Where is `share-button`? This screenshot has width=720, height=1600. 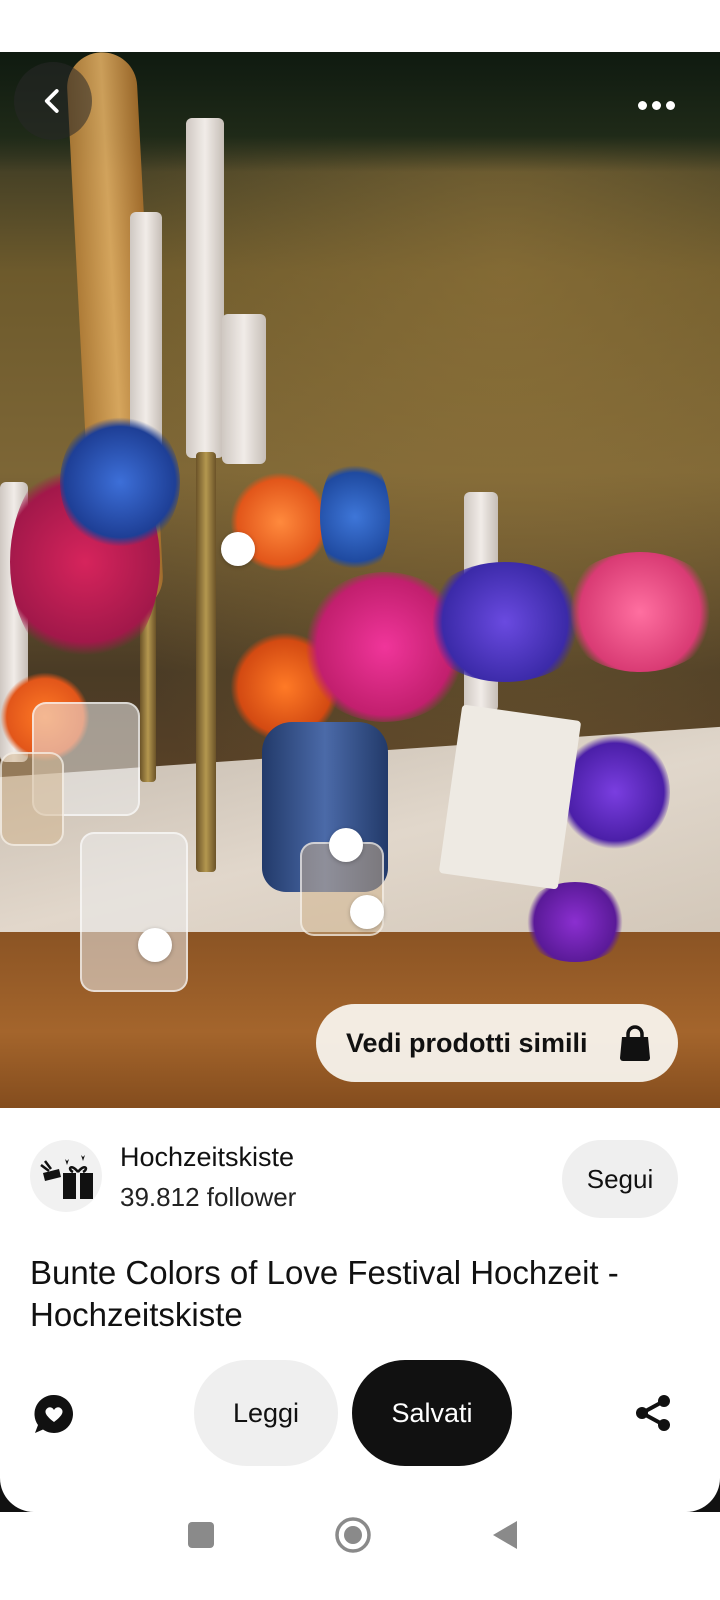
share-button is located at coordinates (653, 1413).